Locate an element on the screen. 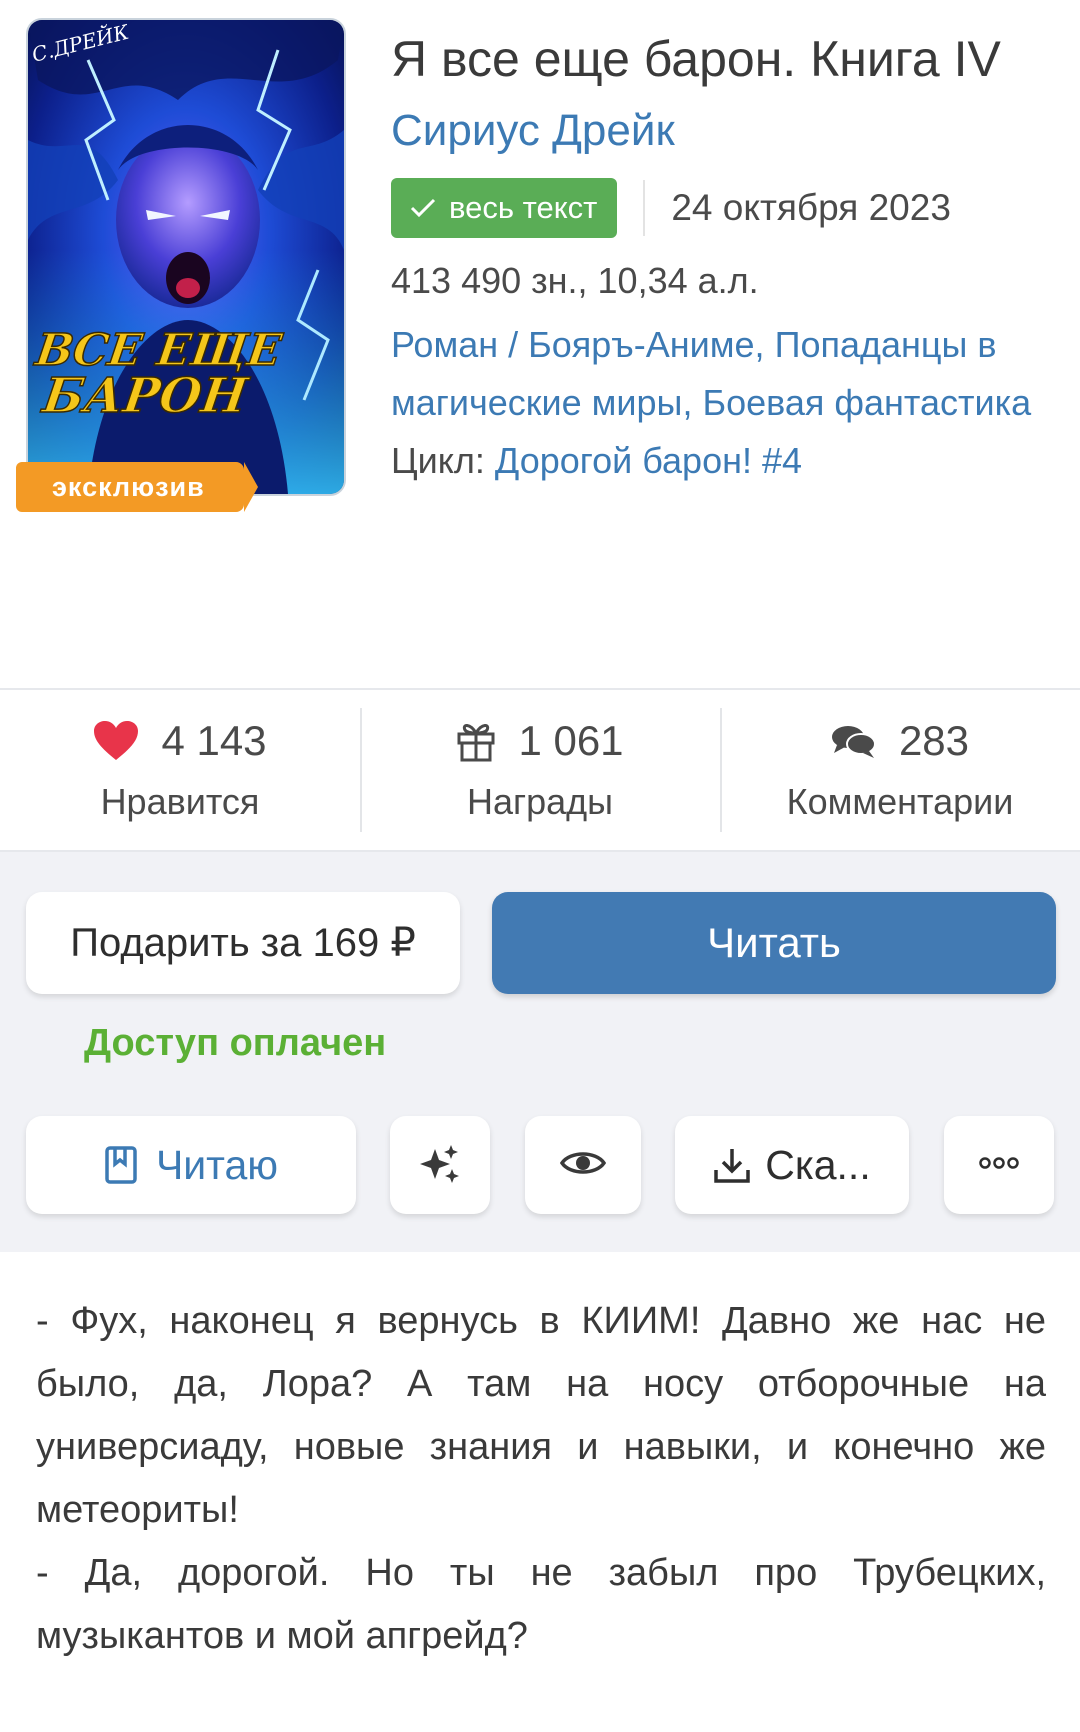 This screenshot has width=1080, height=1732. series-link: Дорогой барон! #4 is located at coordinates (648, 460).